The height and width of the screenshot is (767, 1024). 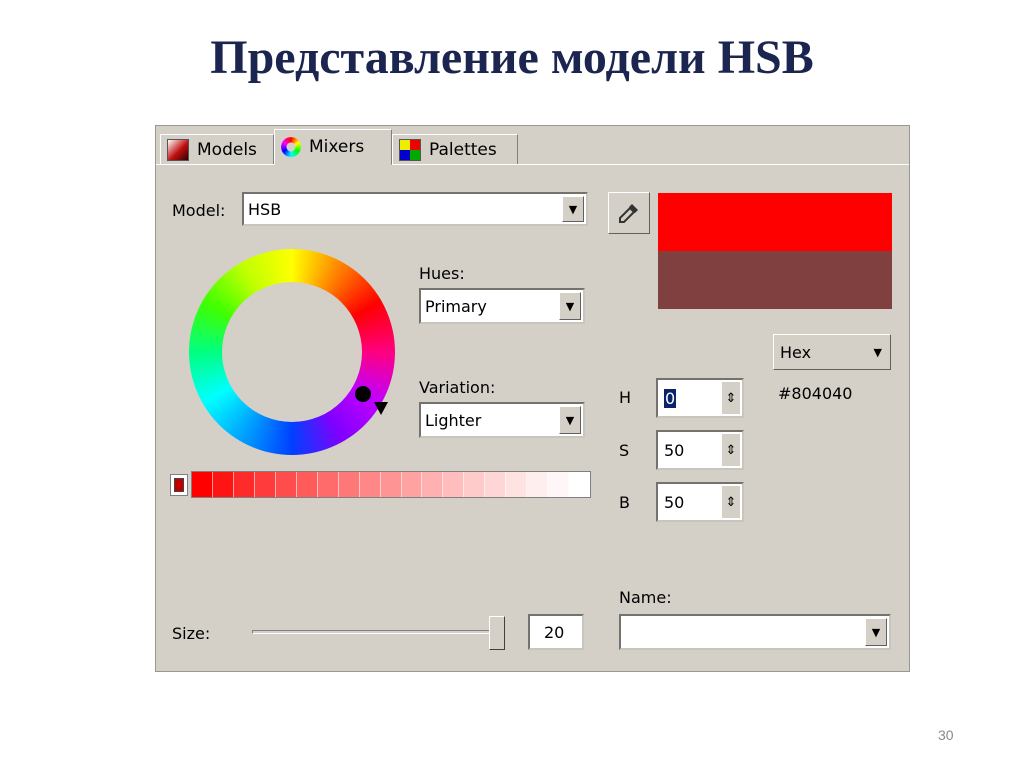 I want to click on variation-label: Variation:, so click(x=457, y=387).